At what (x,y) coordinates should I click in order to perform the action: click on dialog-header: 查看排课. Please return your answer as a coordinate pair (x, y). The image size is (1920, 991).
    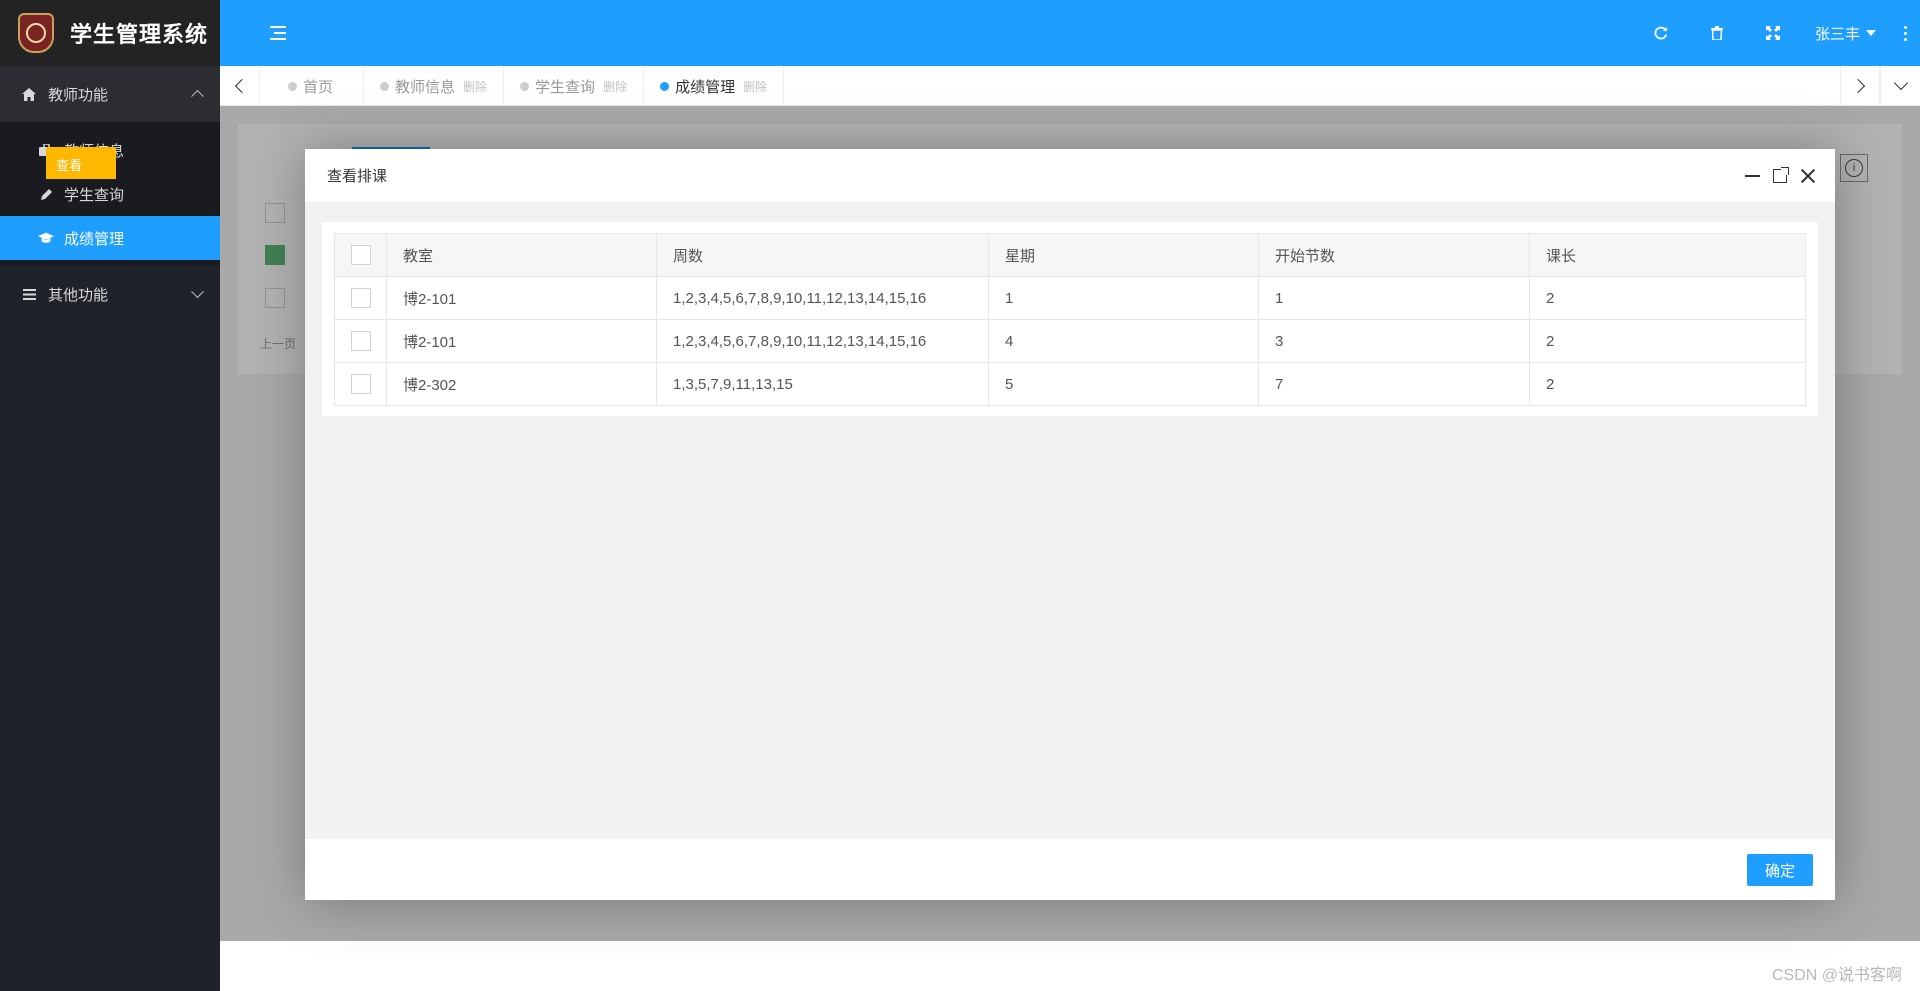
    Looking at the image, I should click on (1070, 176).